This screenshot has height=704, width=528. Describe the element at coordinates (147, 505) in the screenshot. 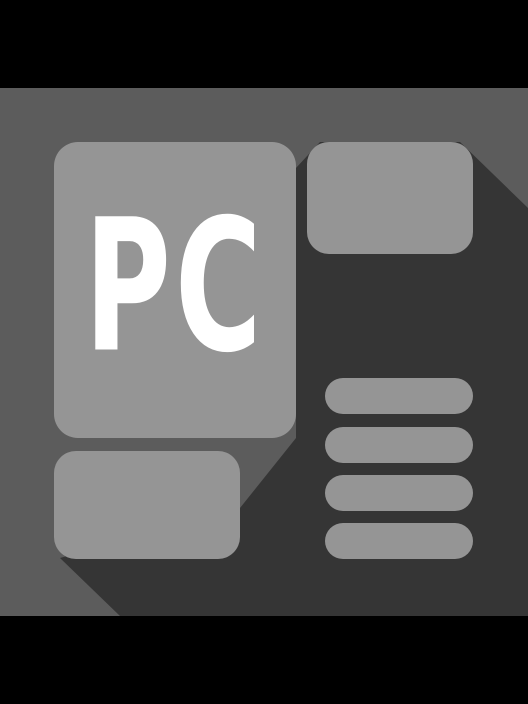

I see `bottom-left-panel-tile` at that location.